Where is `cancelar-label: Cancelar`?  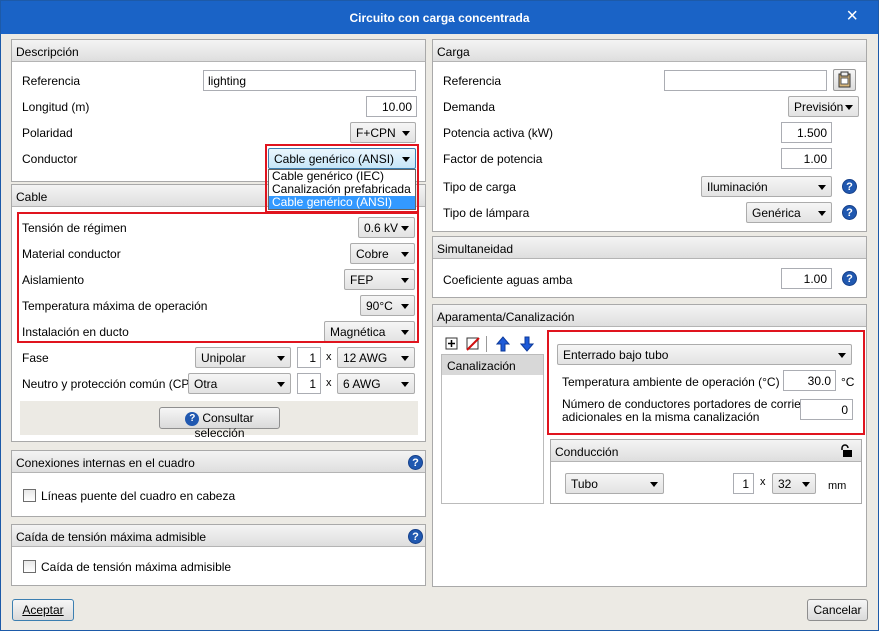
cancelar-label: Cancelar is located at coordinates (837, 610).